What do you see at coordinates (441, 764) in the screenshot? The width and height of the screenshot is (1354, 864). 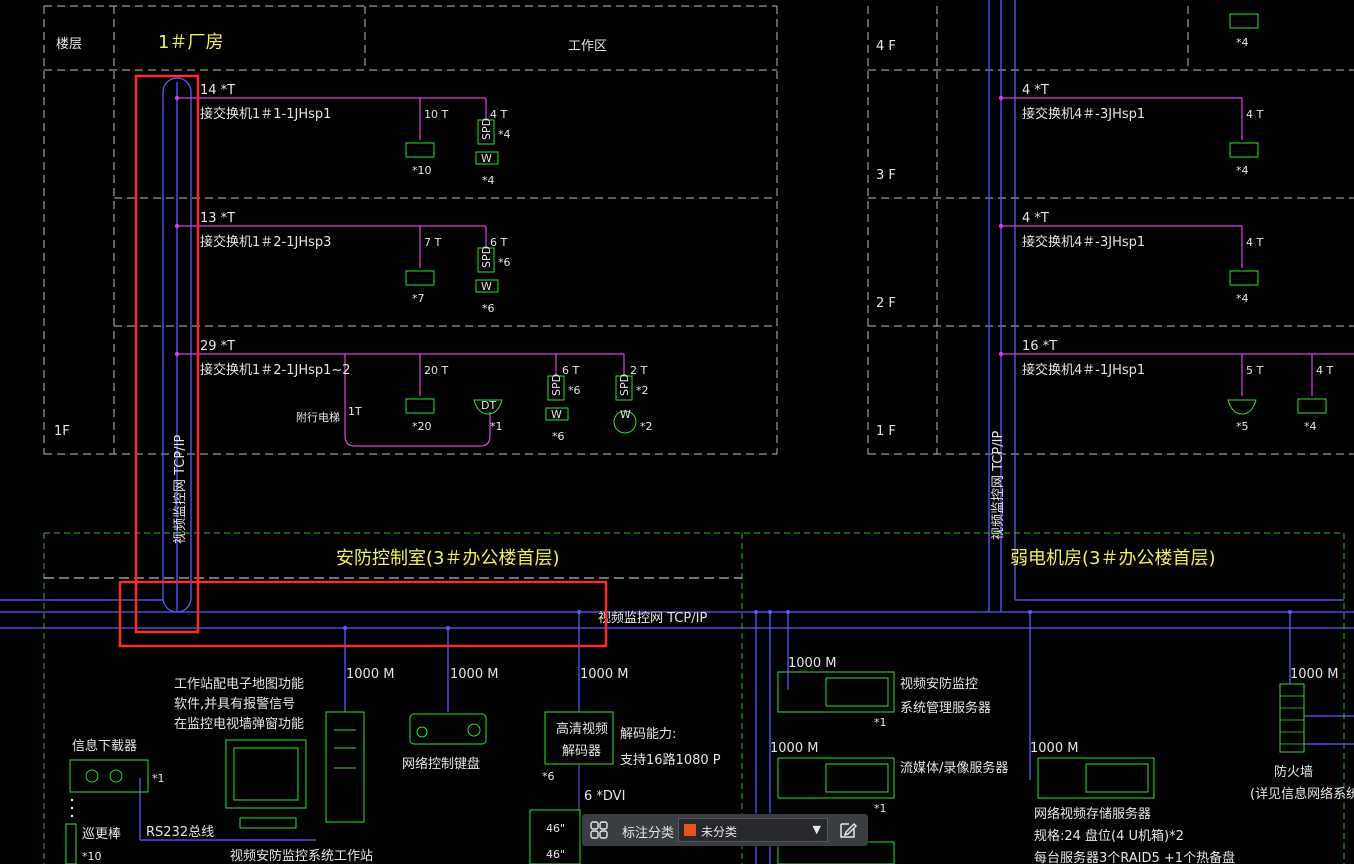 I see `keyboard-label: 网络控制键盘` at bounding box center [441, 764].